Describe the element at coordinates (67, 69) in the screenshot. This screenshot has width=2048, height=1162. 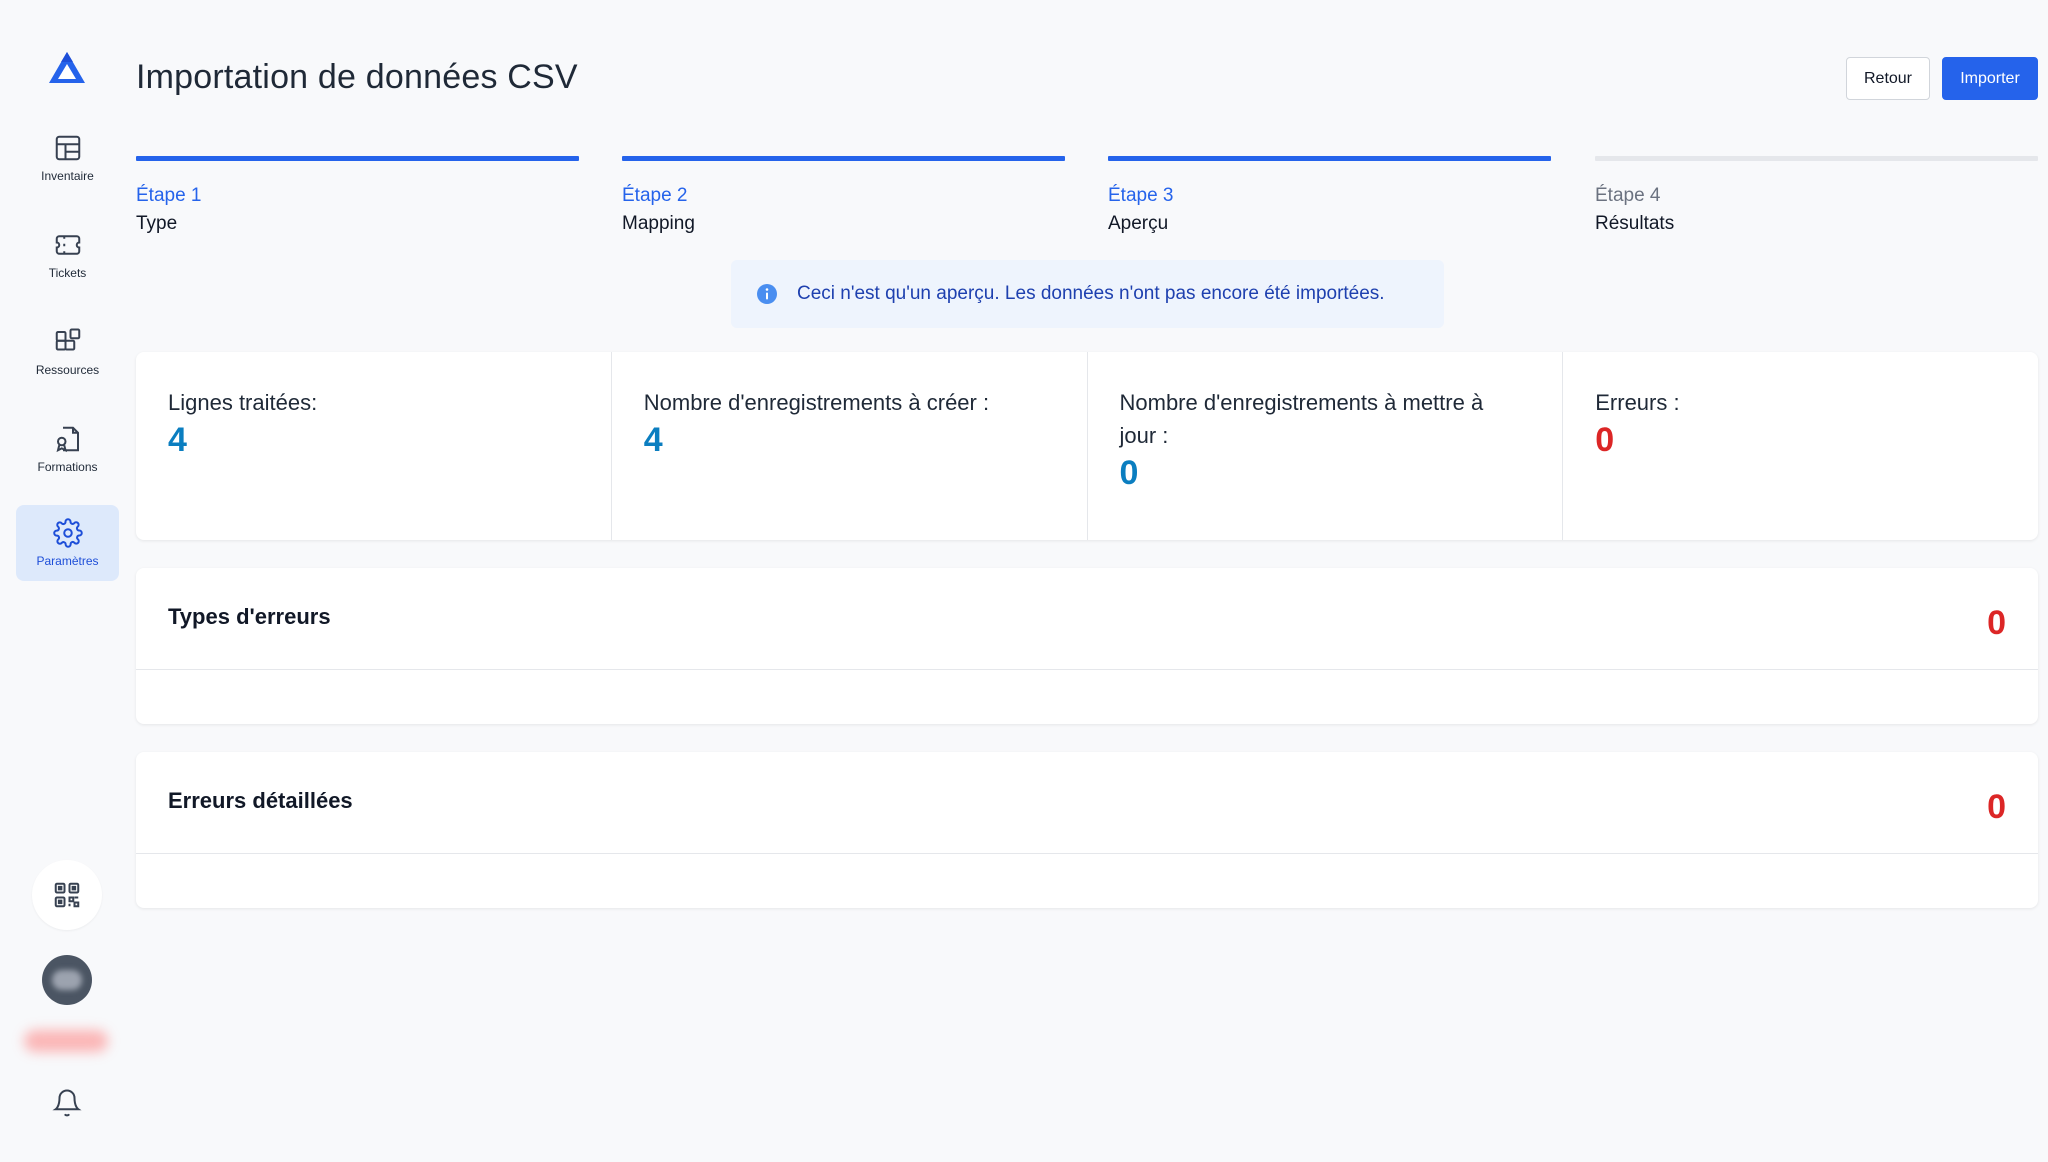
I see `app-logo-icon` at that location.